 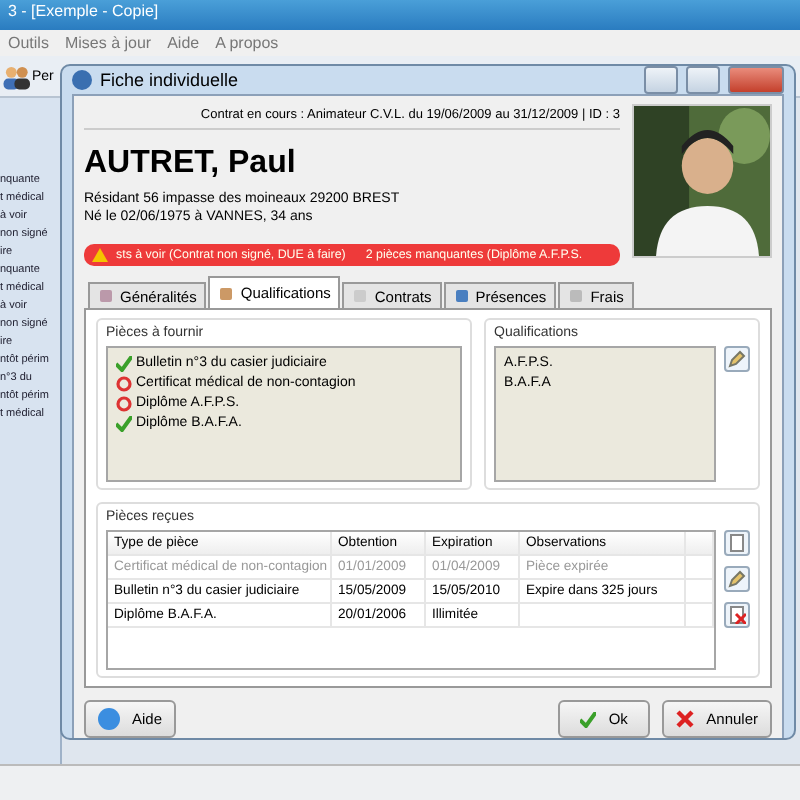 I want to click on menu-item: A propos, so click(x=247, y=43).